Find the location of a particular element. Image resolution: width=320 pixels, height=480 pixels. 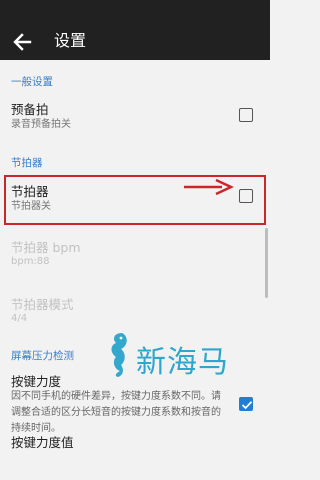

pref-metronome-bpm-title: 节拍器 bpm is located at coordinates (46, 247).